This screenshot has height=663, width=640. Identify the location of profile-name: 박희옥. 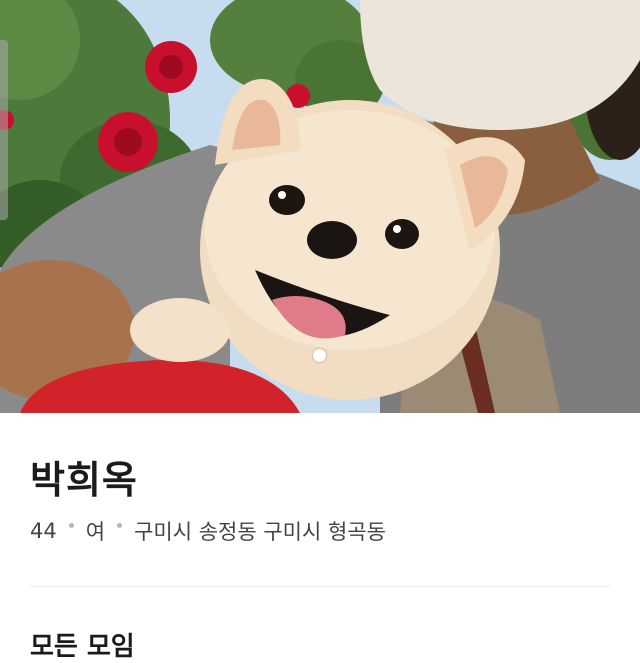
(84, 480).